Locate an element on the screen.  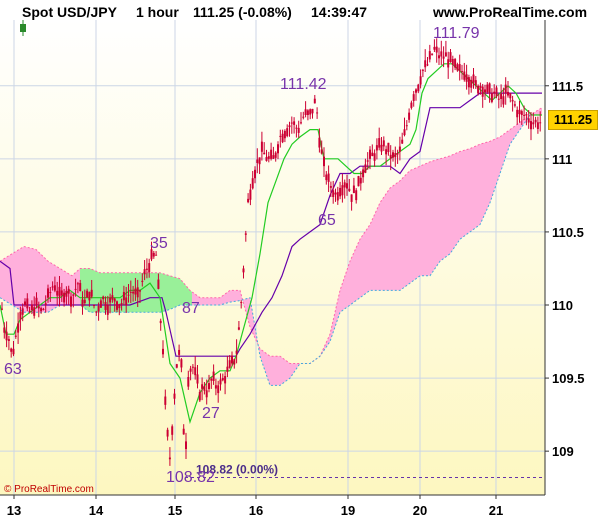
price-change-label: 111.25 (-0.08%) is located at coordinates (242, 12).